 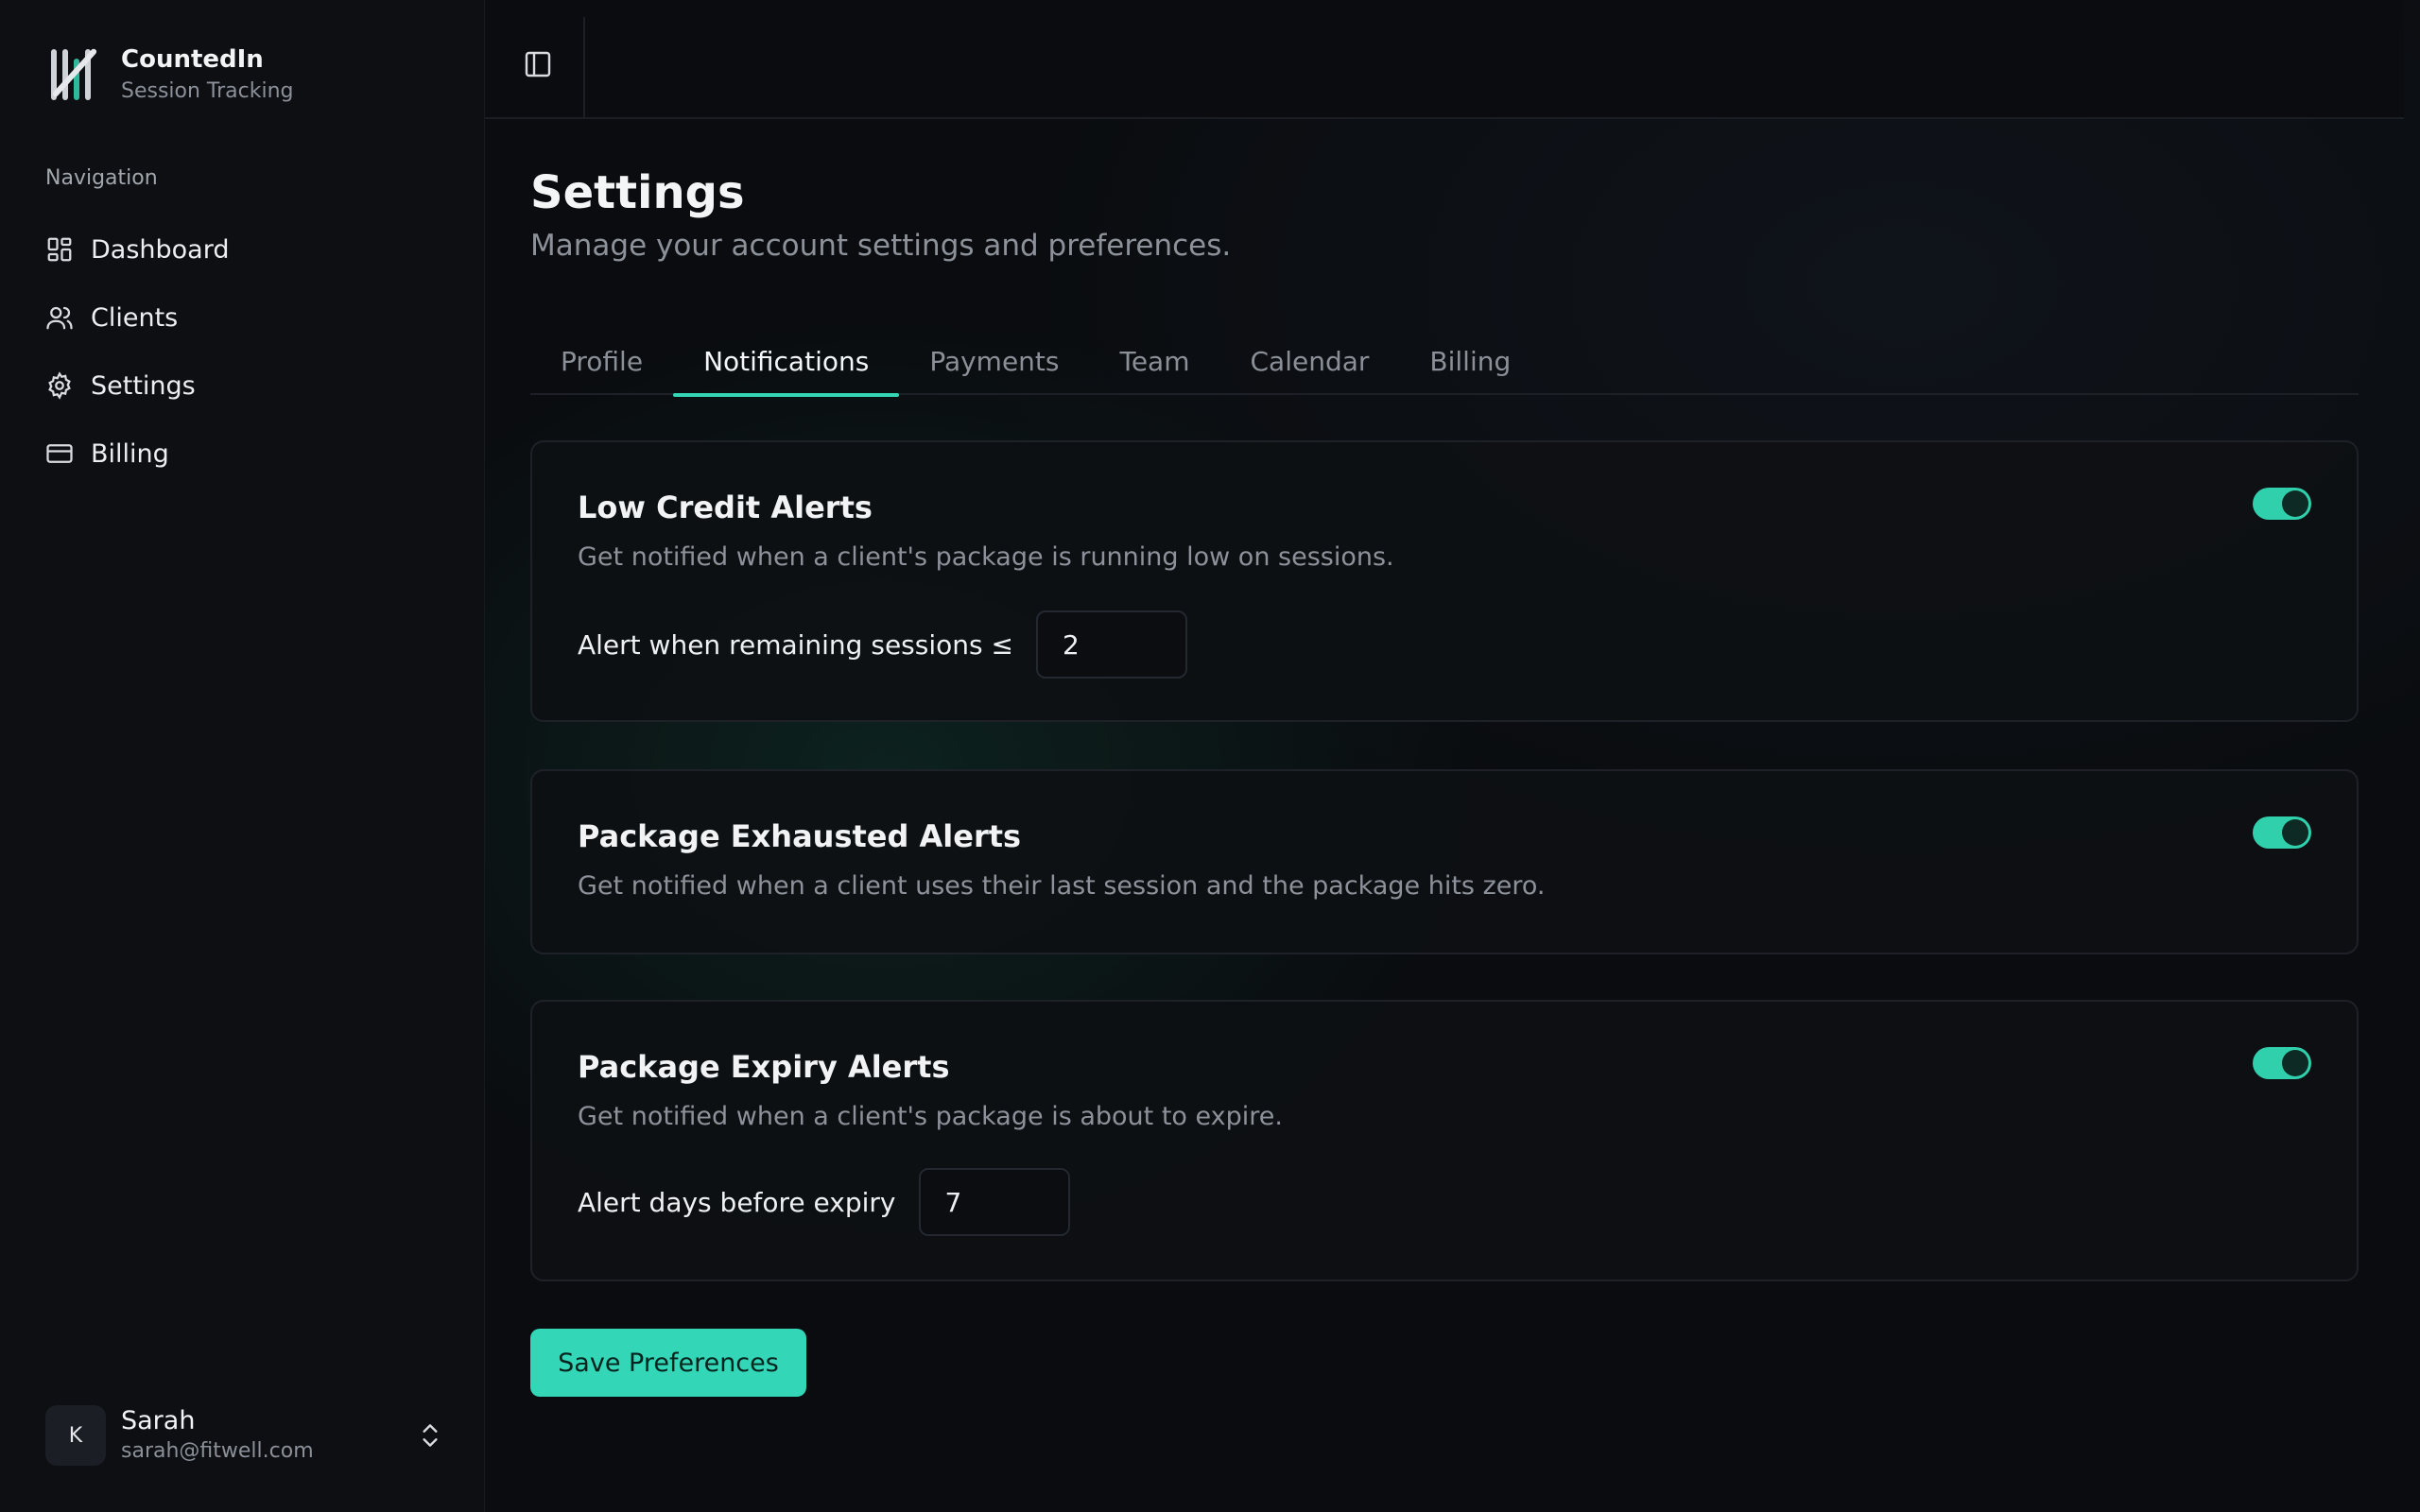 I want to click on avatar: K, so click(x=75, y=1435).